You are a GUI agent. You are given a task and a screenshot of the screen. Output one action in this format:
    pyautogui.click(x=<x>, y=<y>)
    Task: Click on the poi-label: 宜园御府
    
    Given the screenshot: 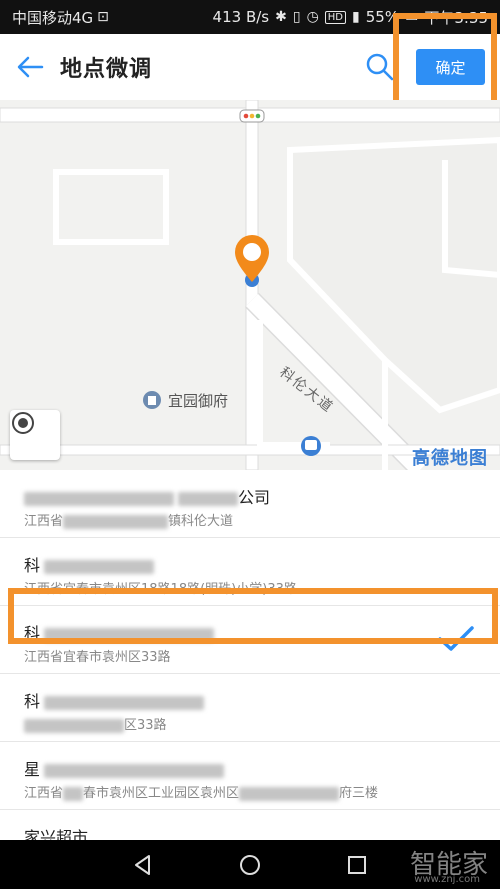 What is the action you would take?
    pyautogui.click(x=198, y=401)
    